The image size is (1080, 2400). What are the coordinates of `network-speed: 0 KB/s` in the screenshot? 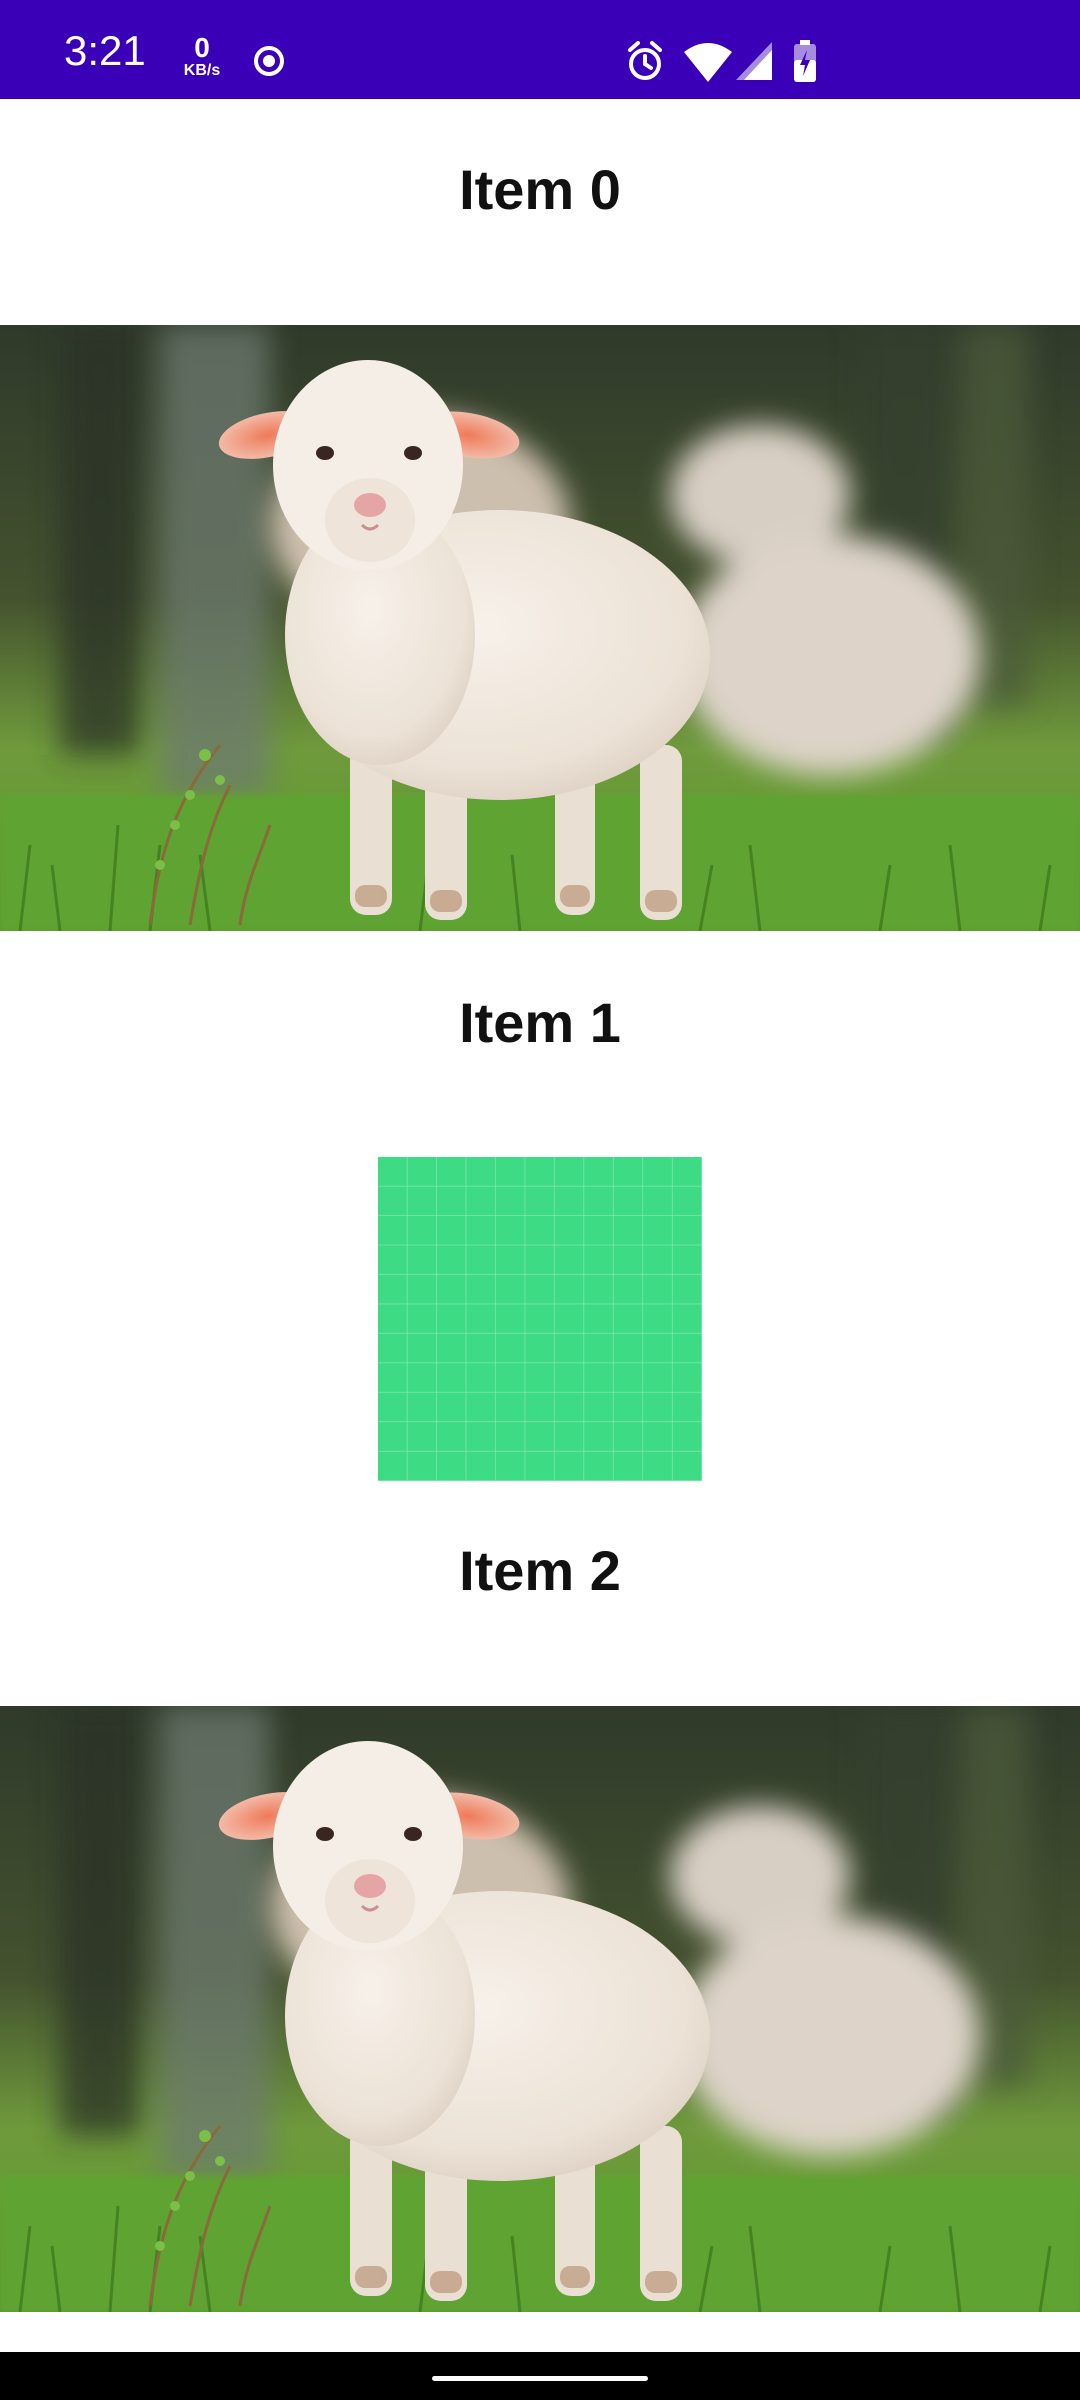 It's located at (202, 56).